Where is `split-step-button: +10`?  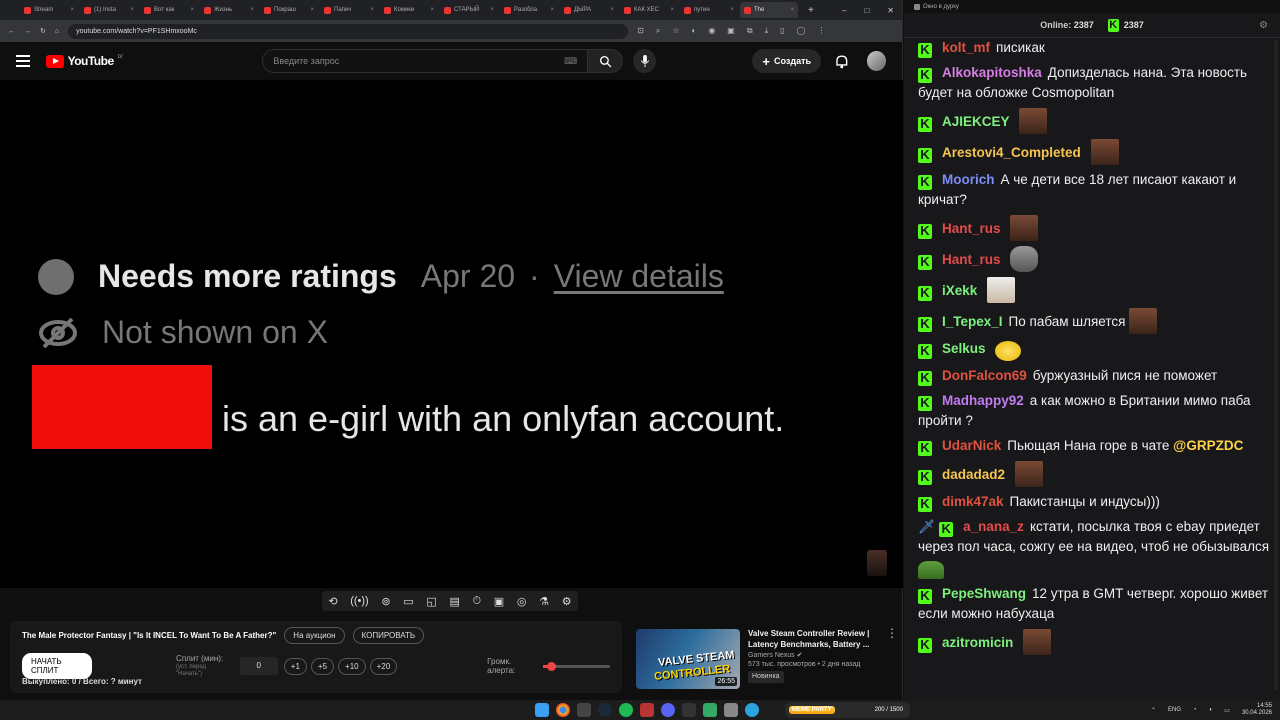
split-step-button: +10 is located at coordinates (352, 666).